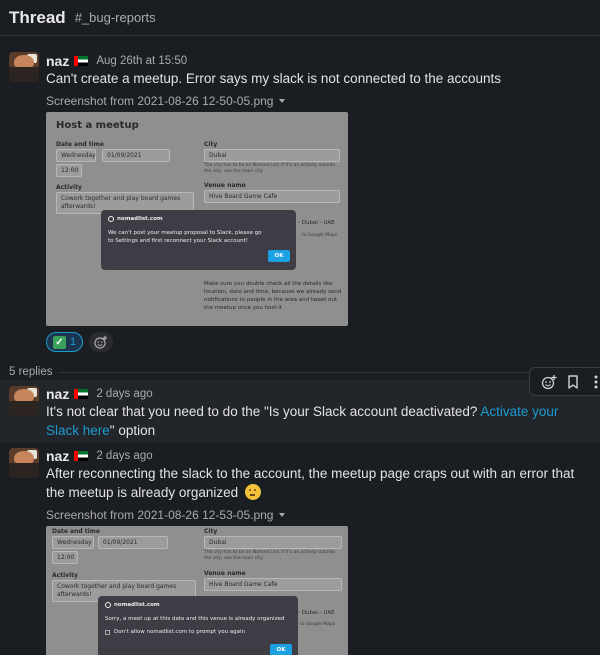 The width and height of the screenshot is (600, 655). What do you see at coordinates (596, 381) in the screenshot?
I see `more-vertical-icon` at bounding box center [596, 381].